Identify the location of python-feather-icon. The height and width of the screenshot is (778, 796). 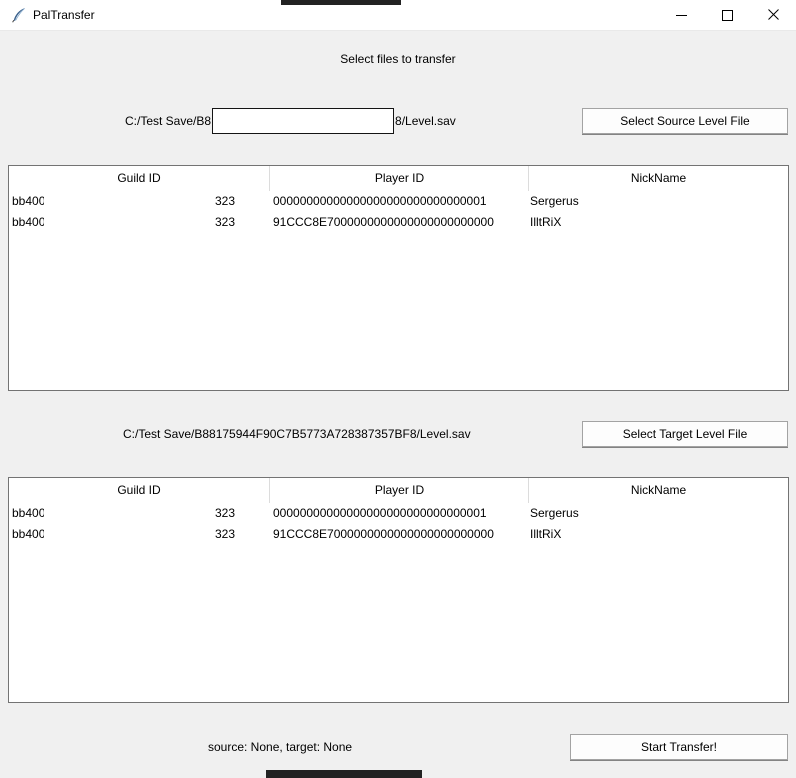
(19, 15).